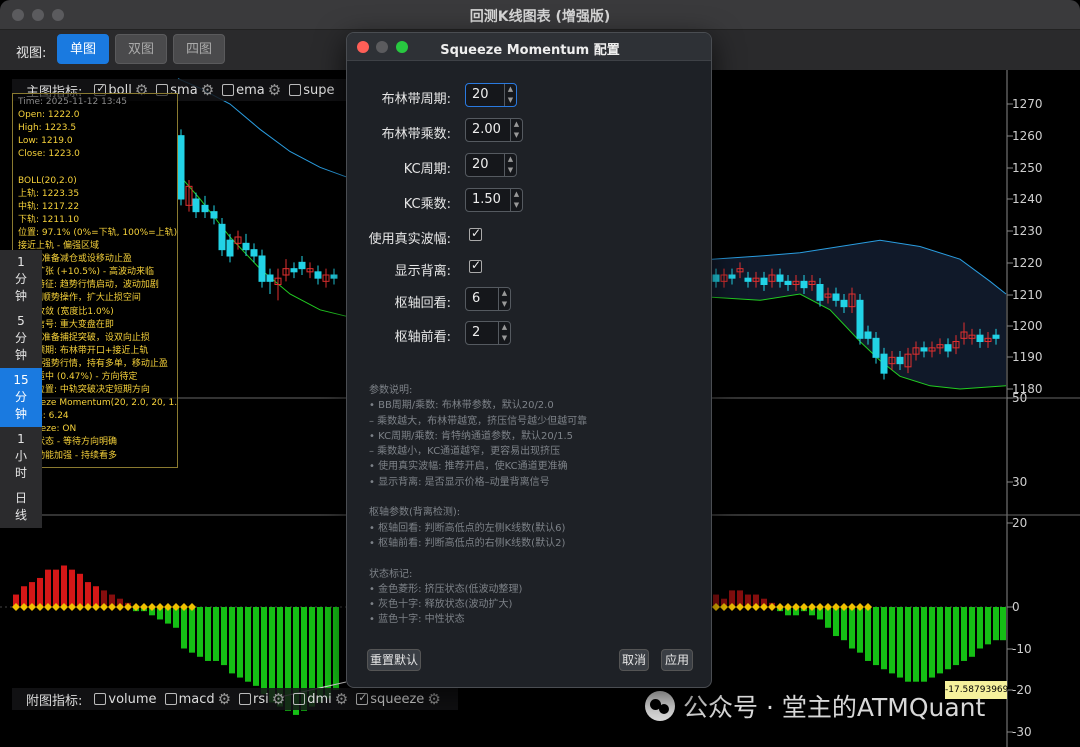 The image size is (1080, 747). Describe the element at coordinates (49, 193) in the screenshot. I see `info-line: 上轨: 1223.35` at that location.